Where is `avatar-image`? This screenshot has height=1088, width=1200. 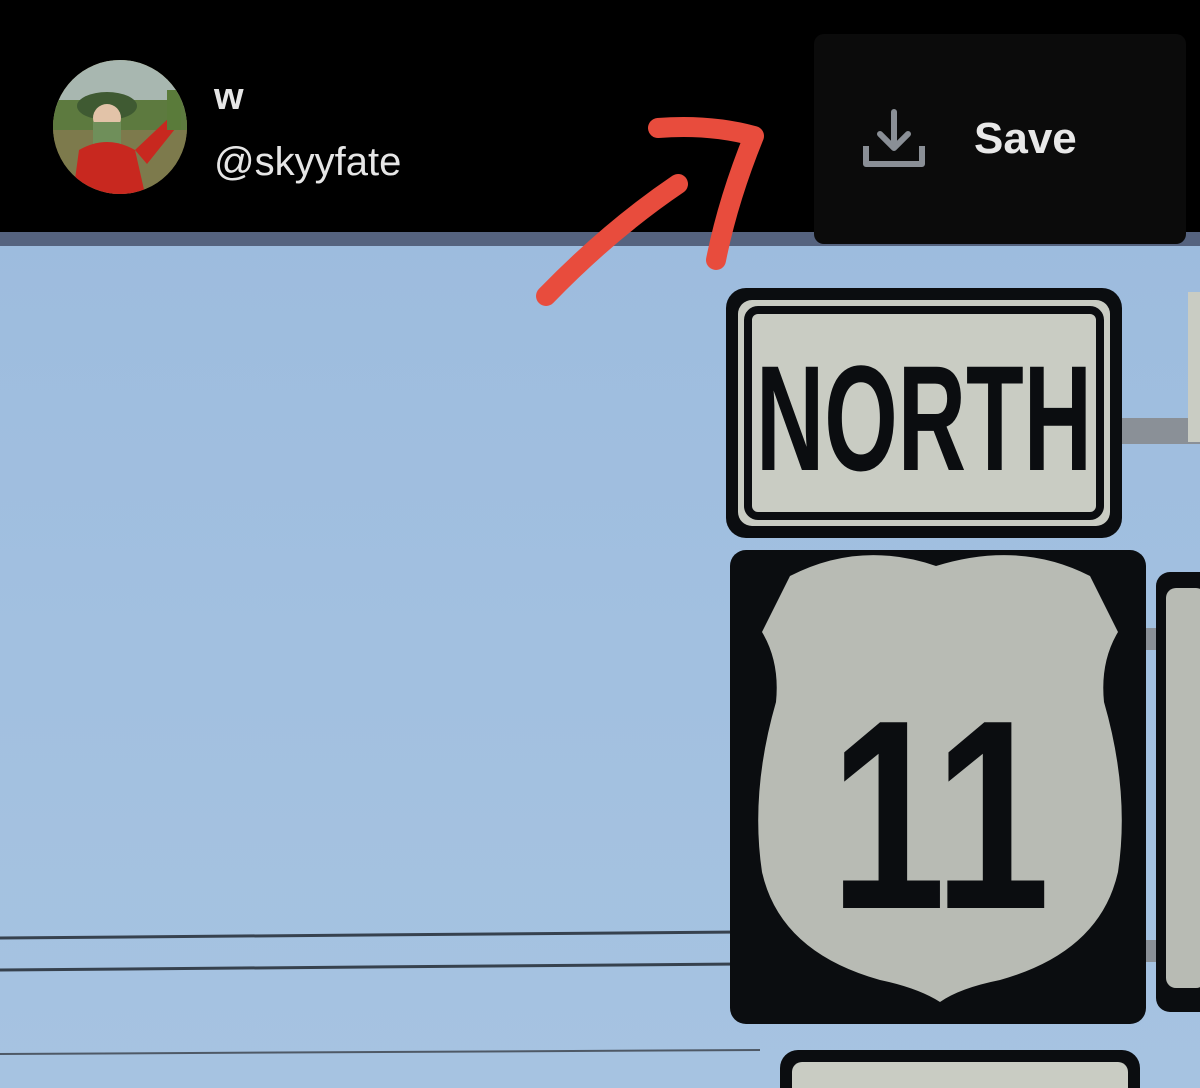
avatar-image is located at coordinates (120, 127).